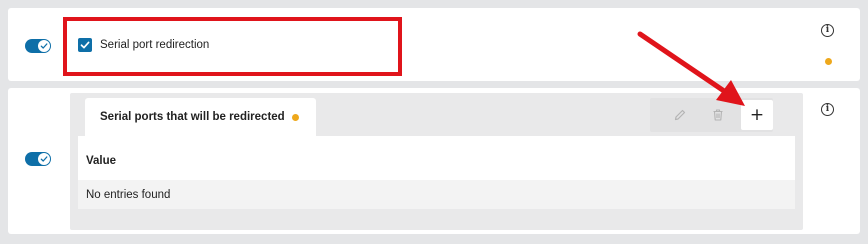 This screenshot has width=868, height=244. I want to click on serial-redirection-toggle, so click(38, 46).